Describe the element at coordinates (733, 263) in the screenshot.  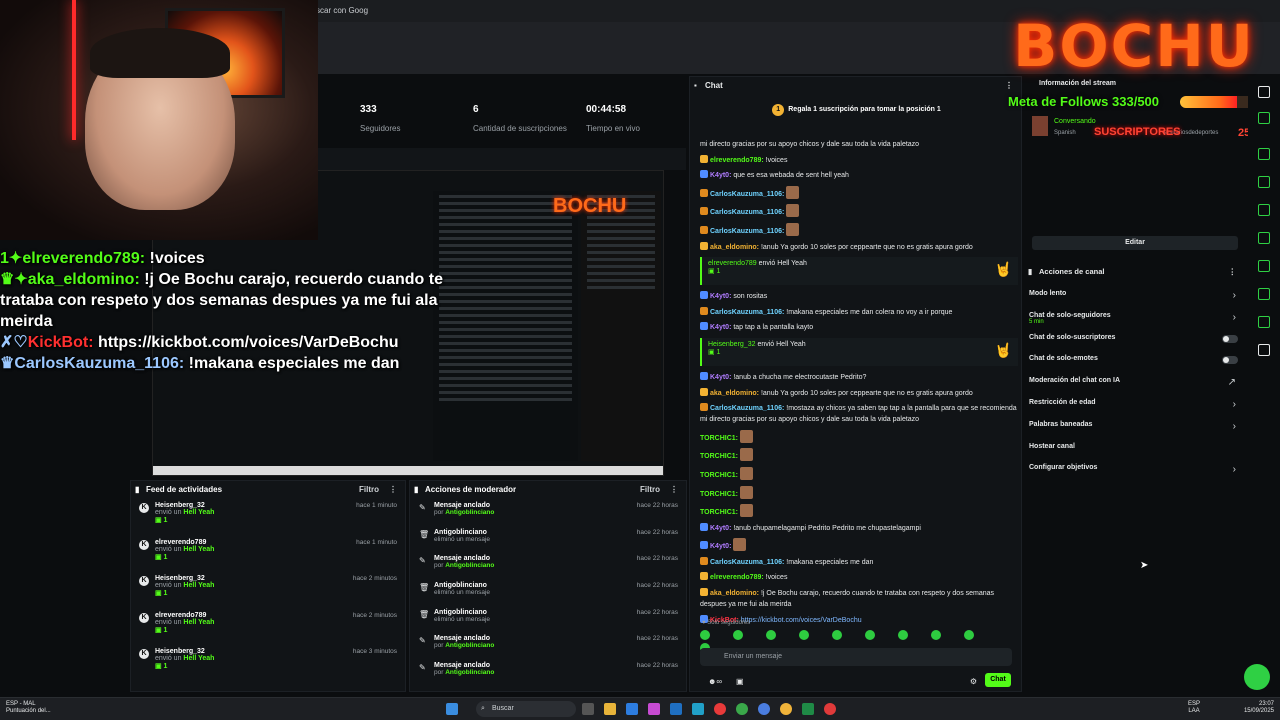
I see `chat-username: elreverendo789` at that location.